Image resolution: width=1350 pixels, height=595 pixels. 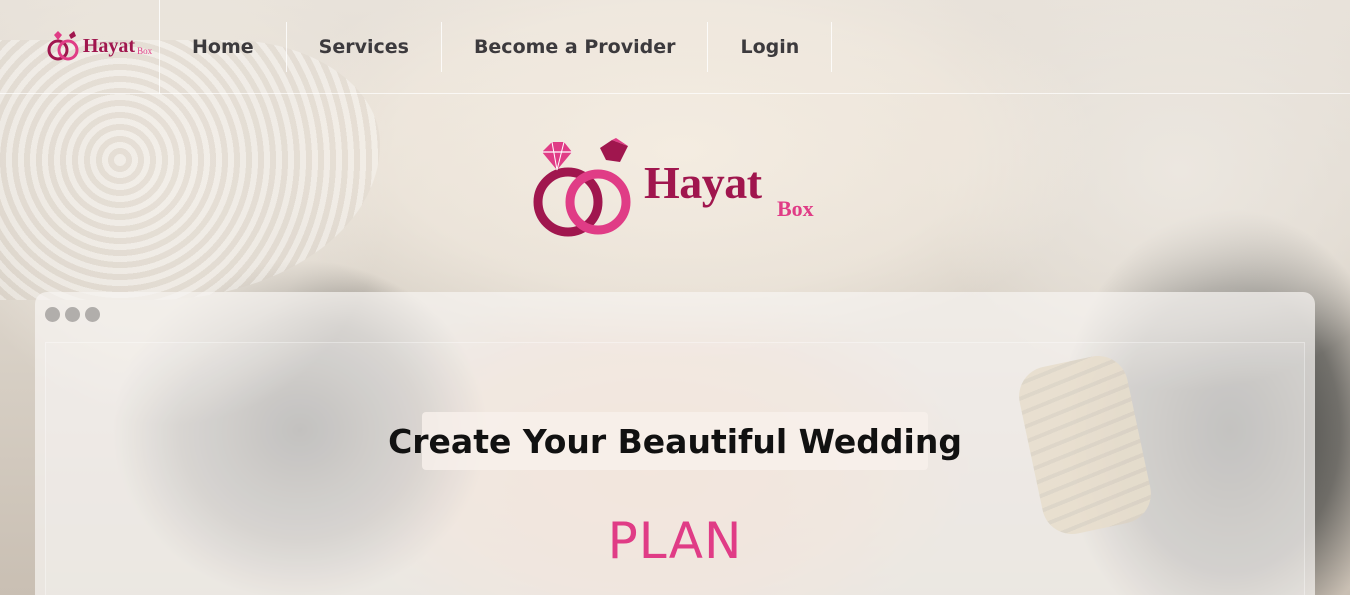 I want to click on nav-logo-brand-suffix: Box, so click(x=145, y=50).